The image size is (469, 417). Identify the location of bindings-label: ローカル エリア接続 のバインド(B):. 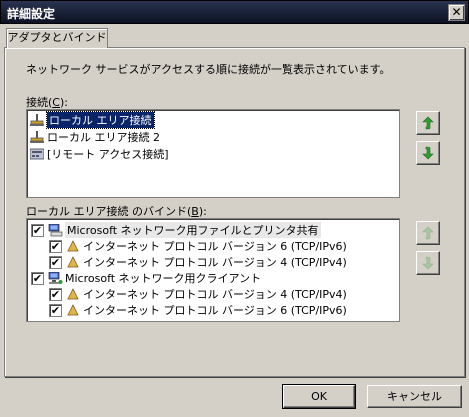
(116, 211).